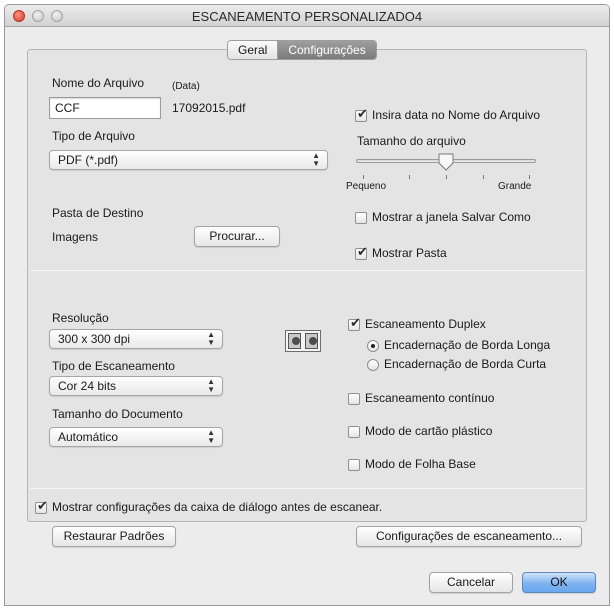 This screenshot has height=610, width=614. Describe the element at coordinates (354, 432) in the screenshot. I see `plastic-card-checkbox` at that location.